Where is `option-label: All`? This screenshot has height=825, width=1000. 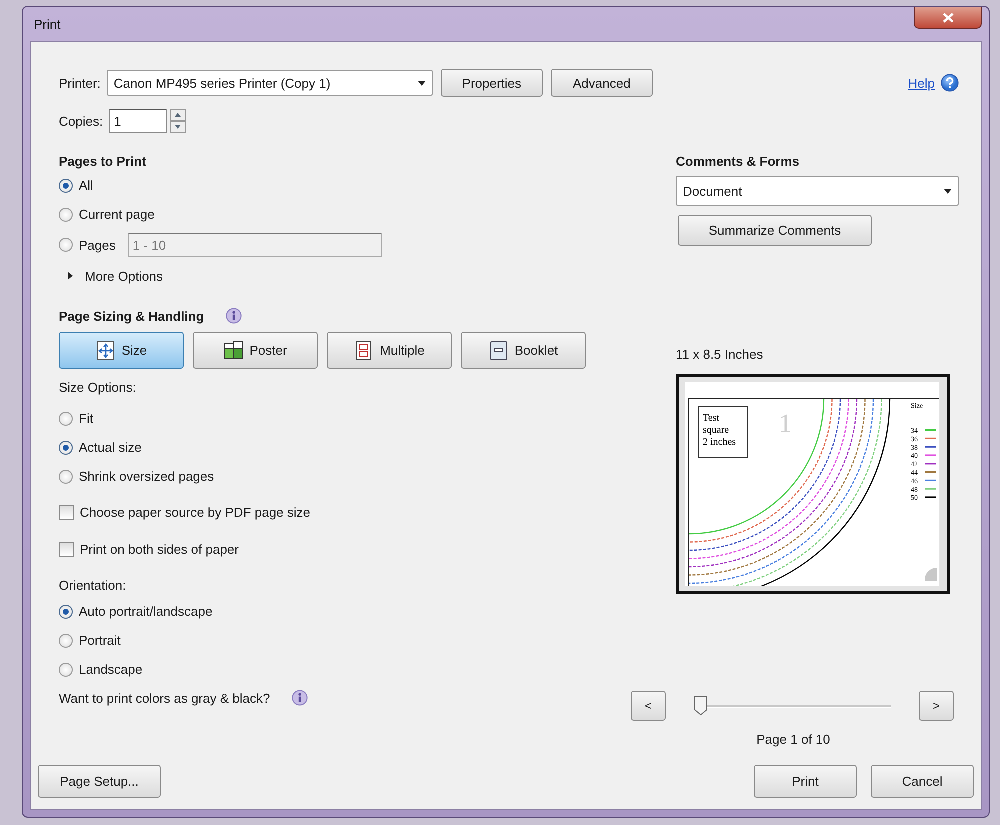
option-label: All is located at coordinates (86, 185).